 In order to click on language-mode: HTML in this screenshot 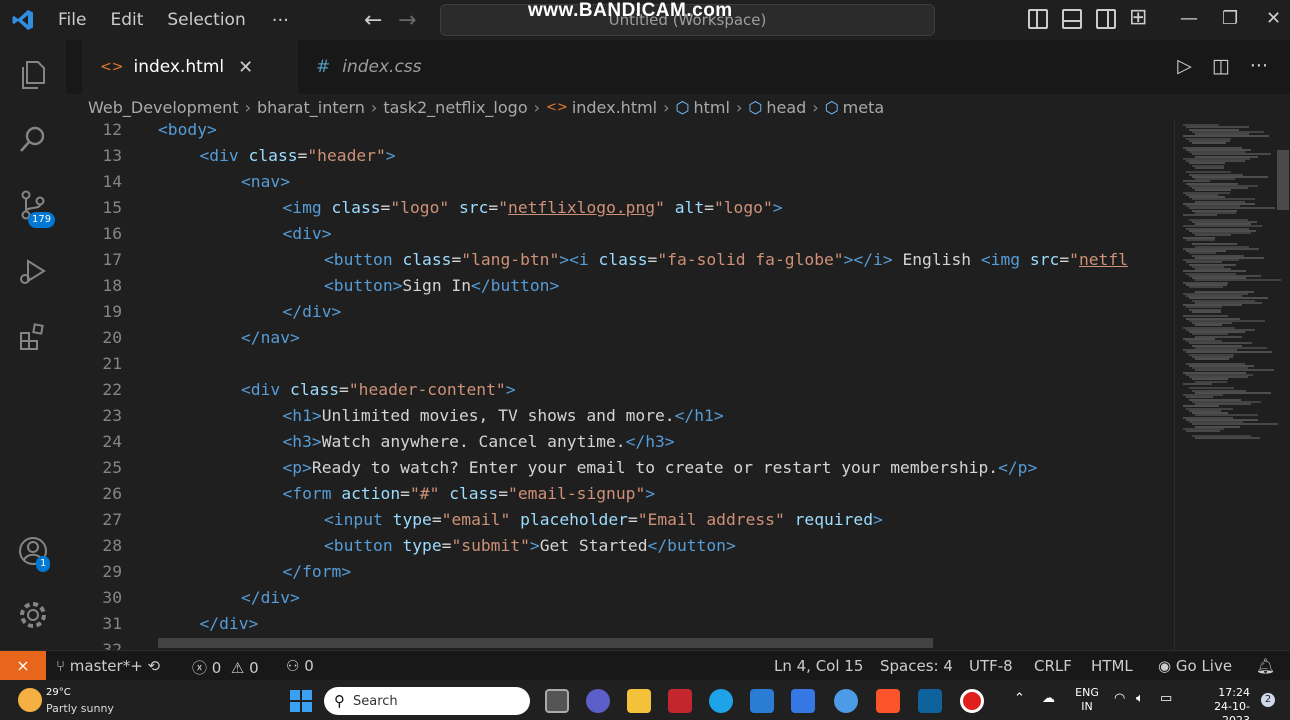, I will do `click(1112, 666)`.